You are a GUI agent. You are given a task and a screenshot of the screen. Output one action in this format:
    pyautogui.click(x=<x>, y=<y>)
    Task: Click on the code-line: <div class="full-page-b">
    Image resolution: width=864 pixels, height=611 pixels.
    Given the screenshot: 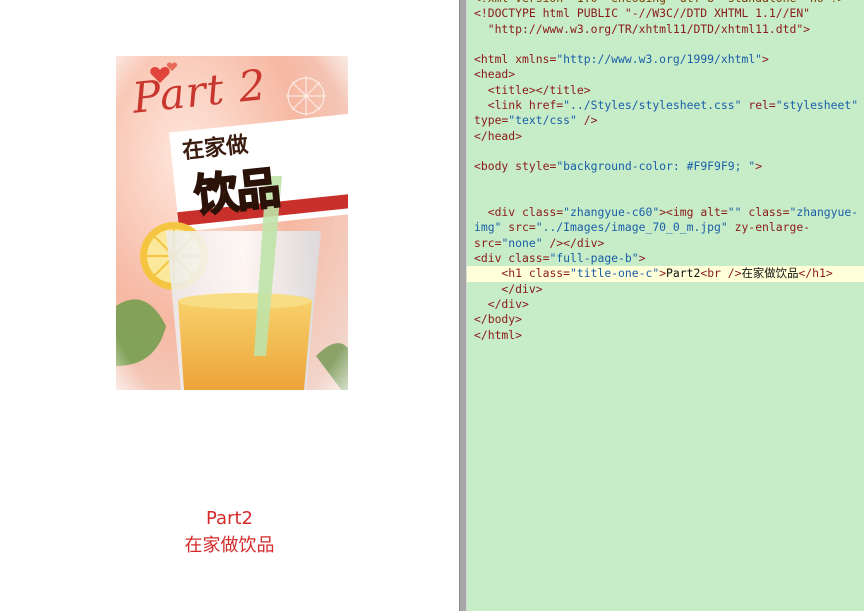 What is the action you would take?
    pyautogui.click(x=669, y=258)
    